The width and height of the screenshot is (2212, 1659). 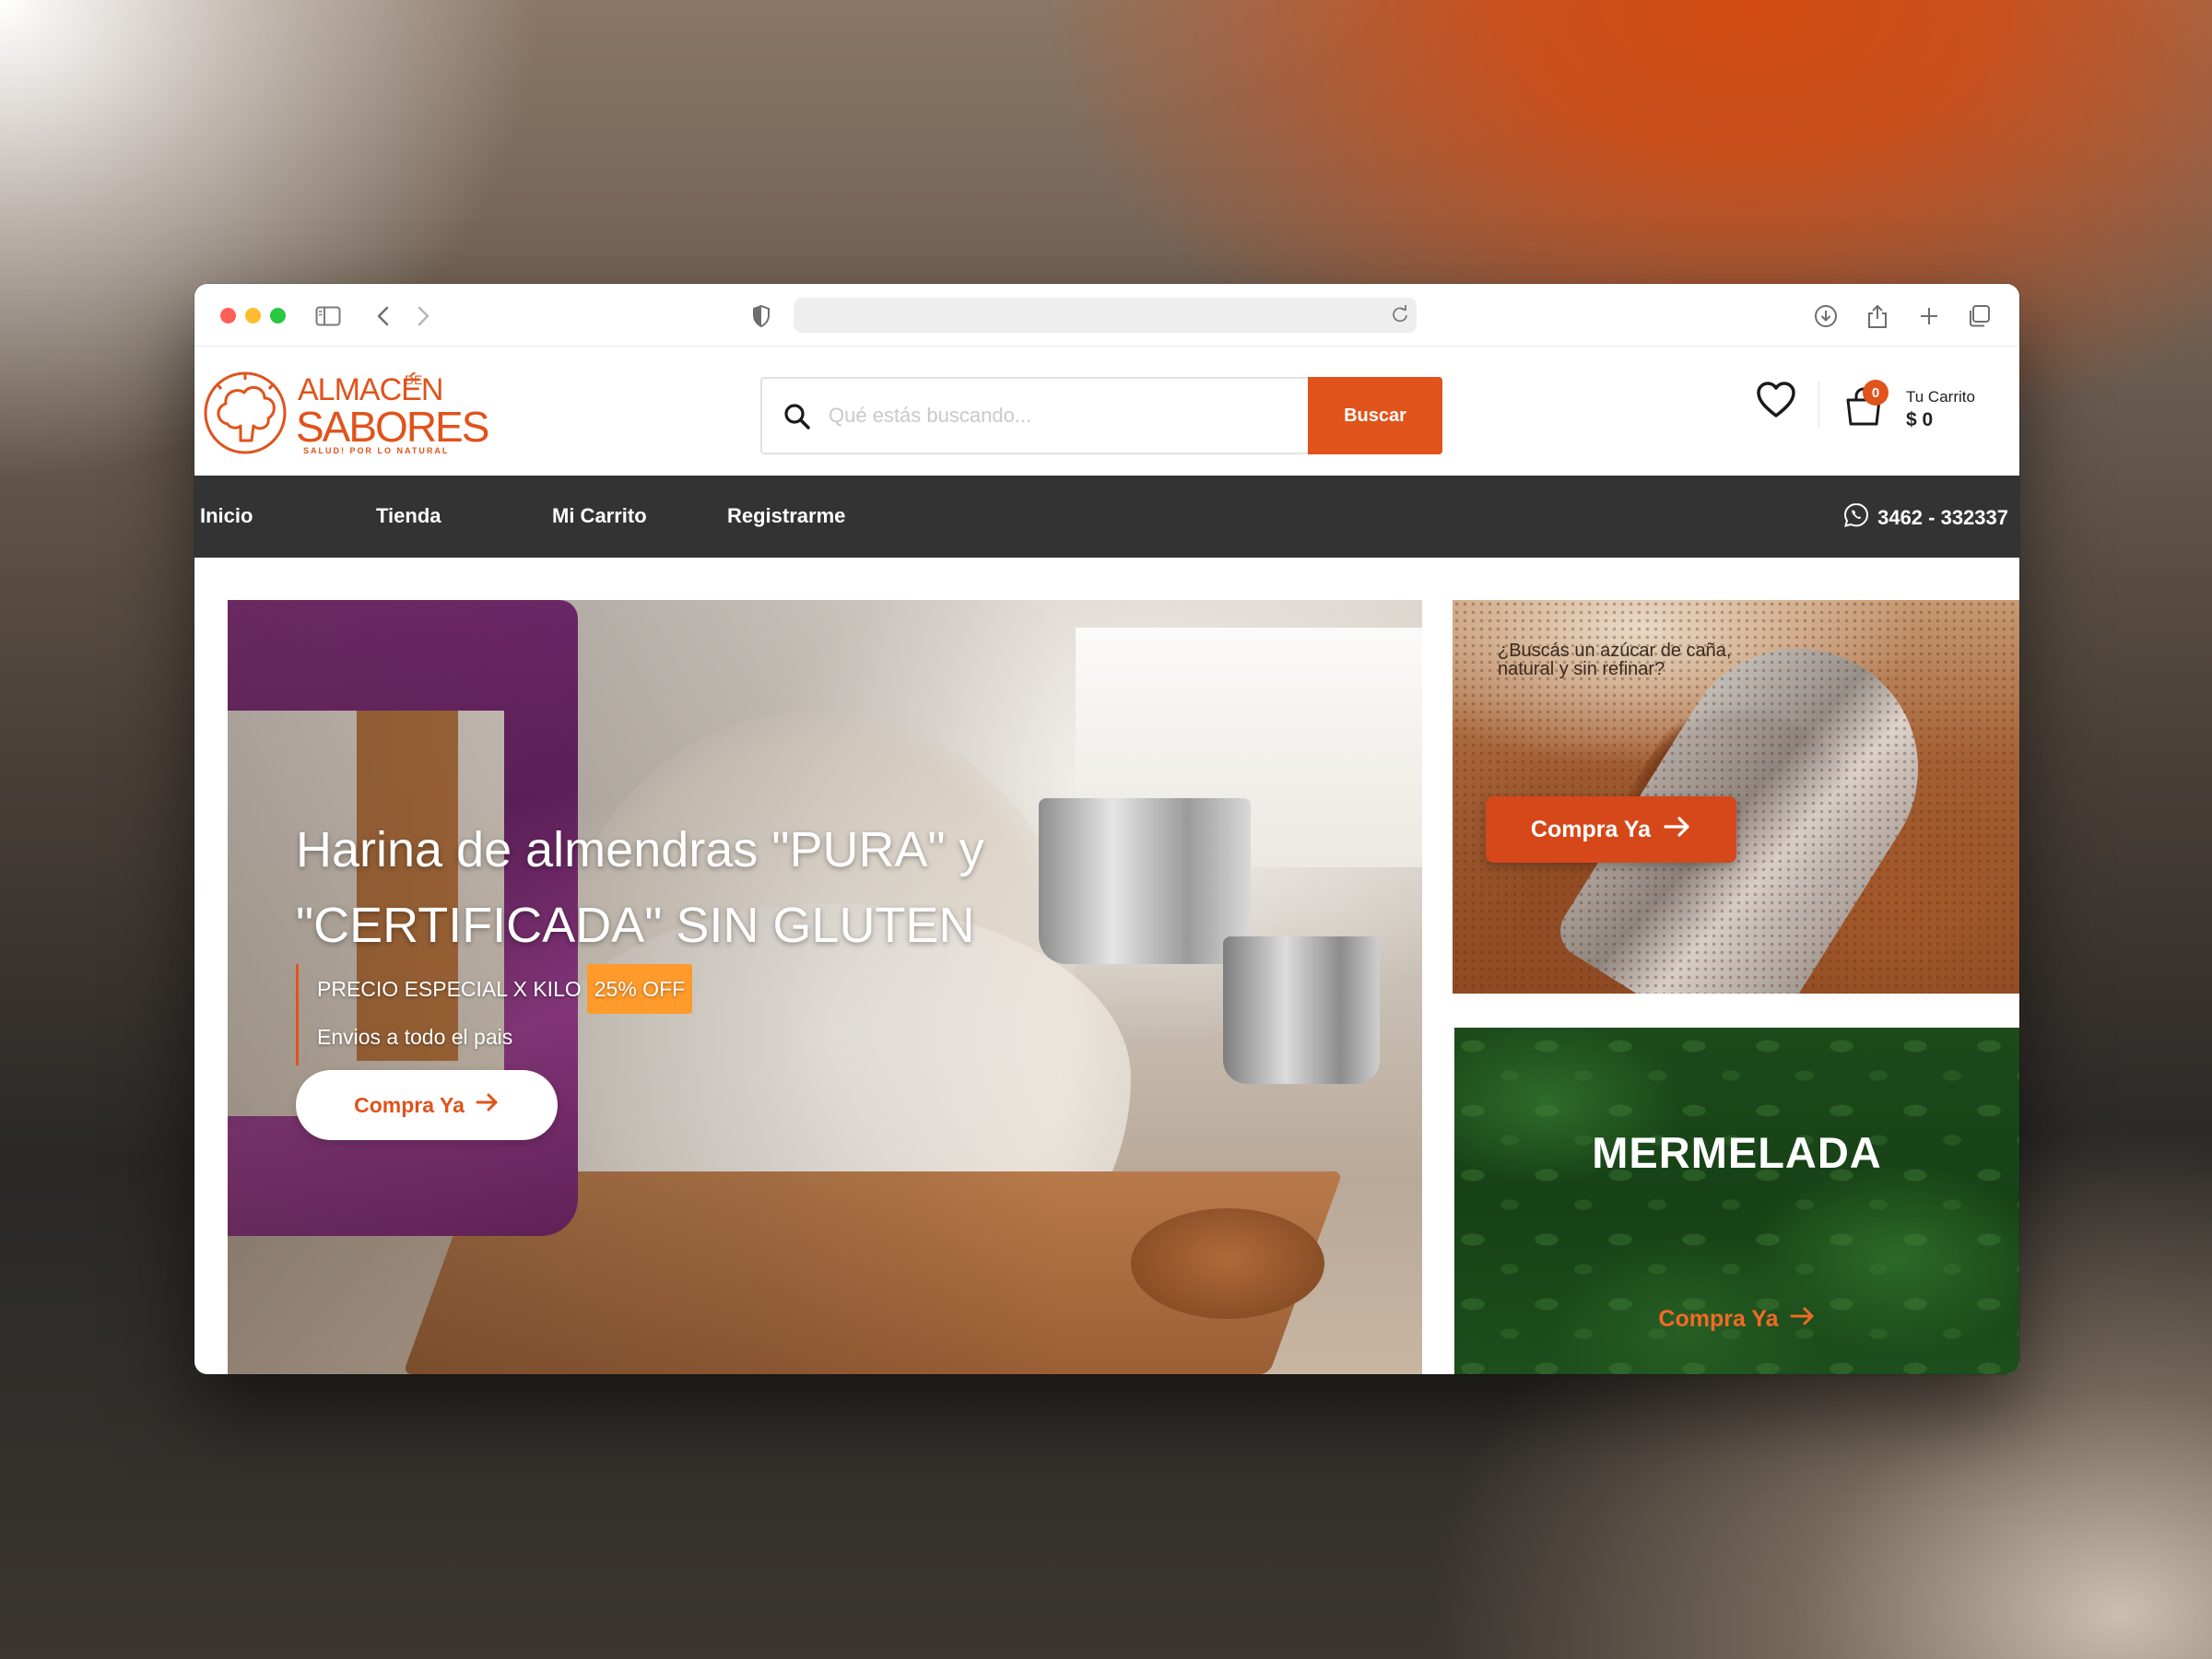 What do you see at coordinates (414, 379) in the screenshot?
I see `brand-name-de: DE` at bounding box center [414, 379].